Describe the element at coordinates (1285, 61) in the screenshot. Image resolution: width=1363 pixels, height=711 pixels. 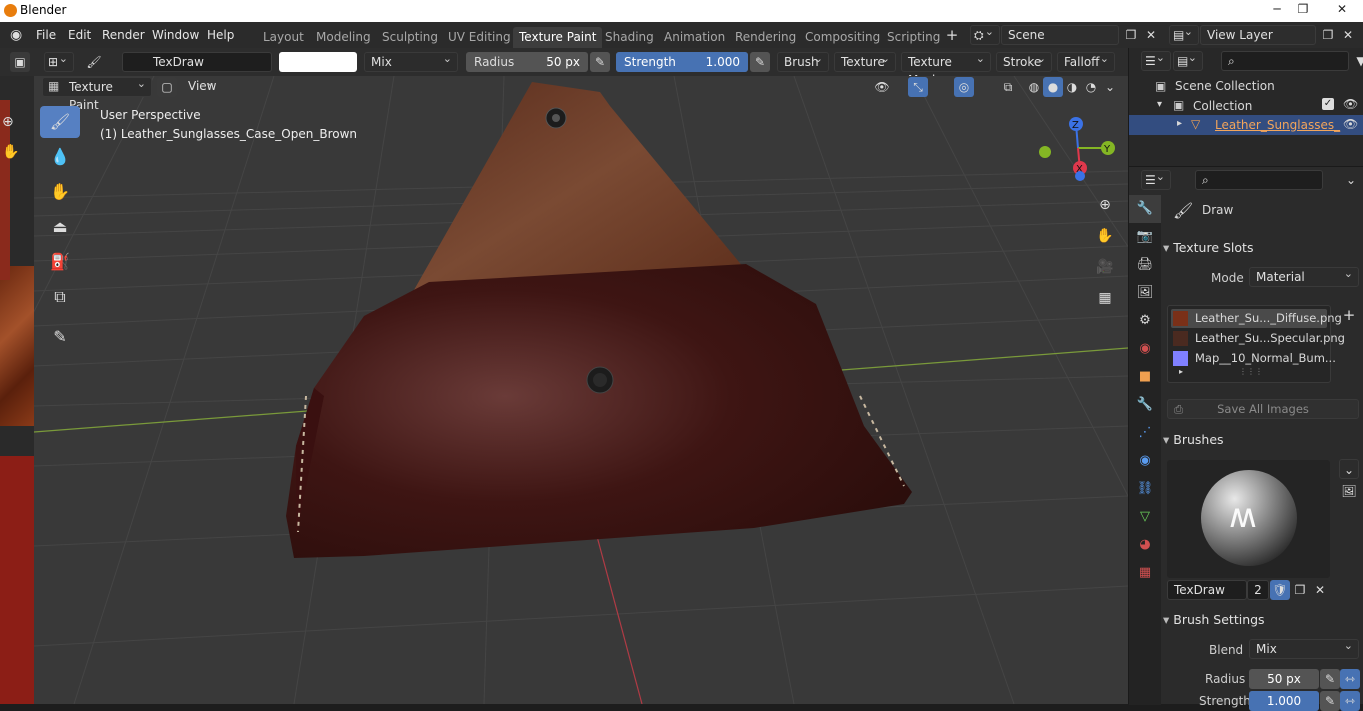
I see `outliner-search-input: ⌕` at that location.